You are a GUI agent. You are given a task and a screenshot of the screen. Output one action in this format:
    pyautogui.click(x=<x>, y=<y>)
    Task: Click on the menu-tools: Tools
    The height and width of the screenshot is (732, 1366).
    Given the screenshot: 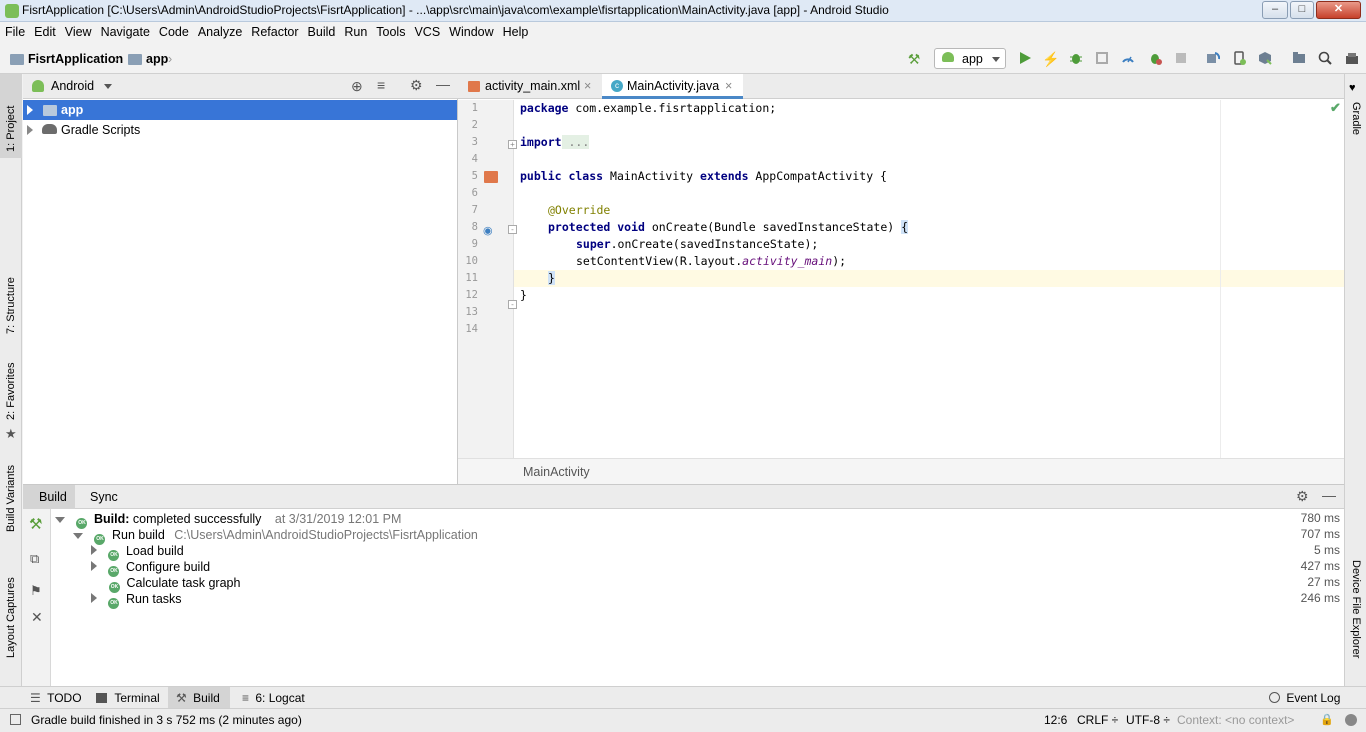 What is the action you would take?
    pyautogui.click(x=390, y=30)
    